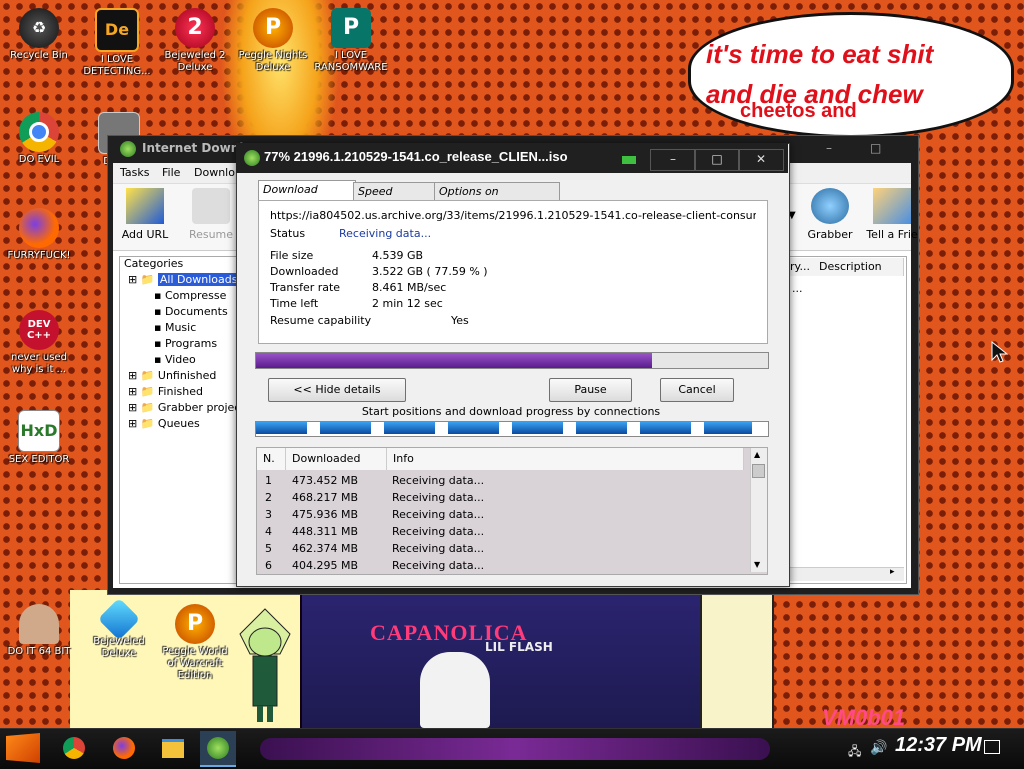 This screenshot has width=1024, height=769. Describe the element at coordinates (846, 420) in the screenshot. I see `download-list` at that location.